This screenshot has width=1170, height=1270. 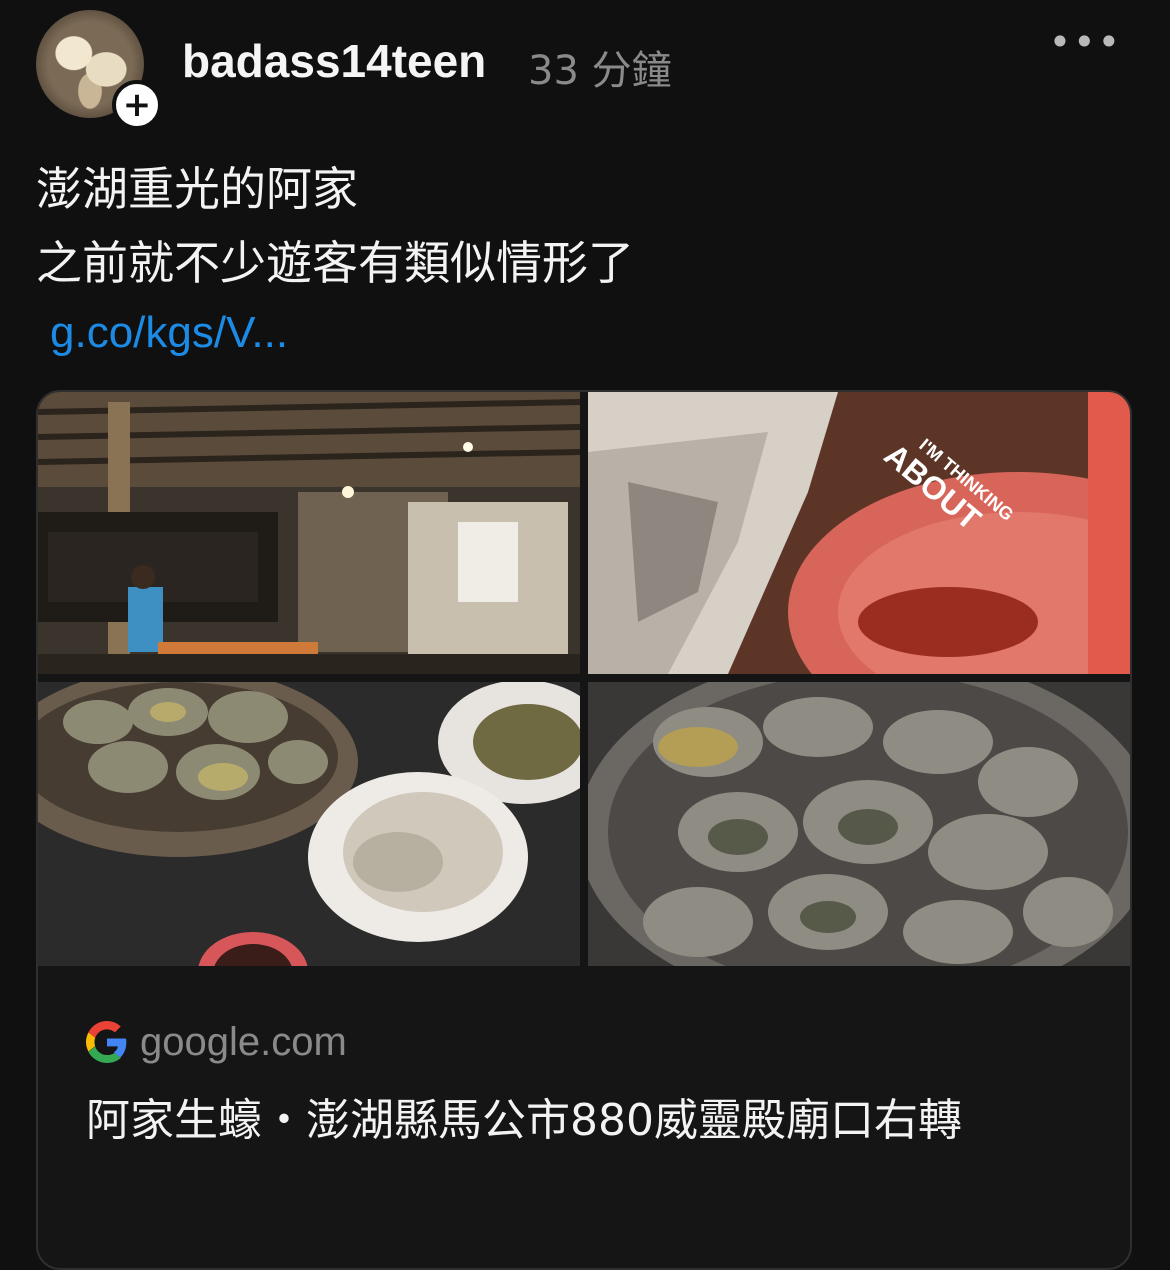 I want to click on grilled-oysters-image, so click(x=859, y=824).